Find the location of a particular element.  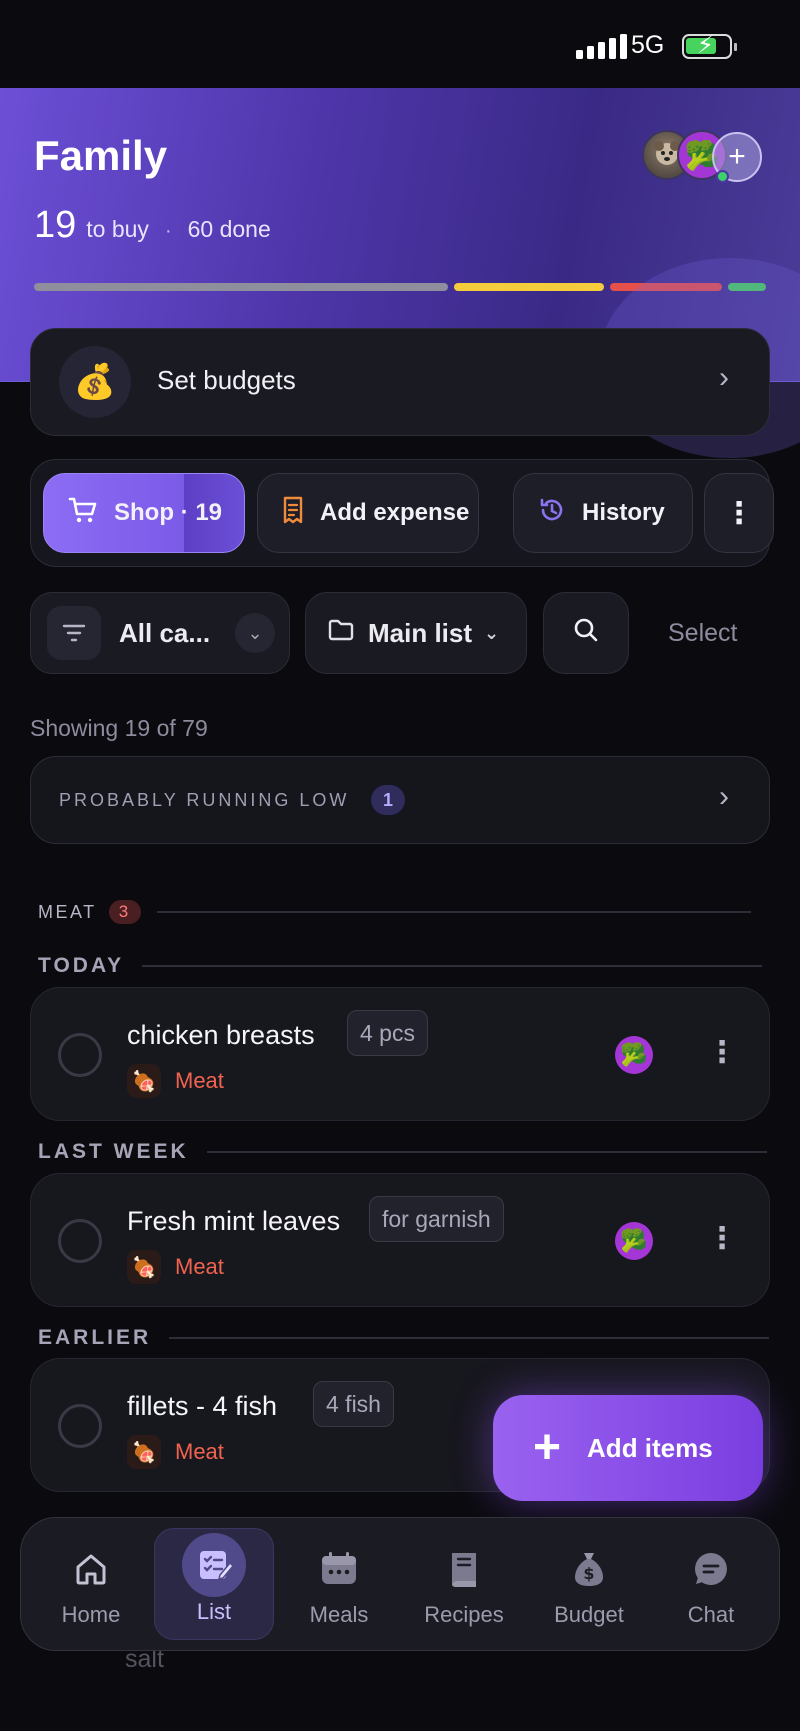

add-items-button: + Add items is located at coordinates (628, 1448).